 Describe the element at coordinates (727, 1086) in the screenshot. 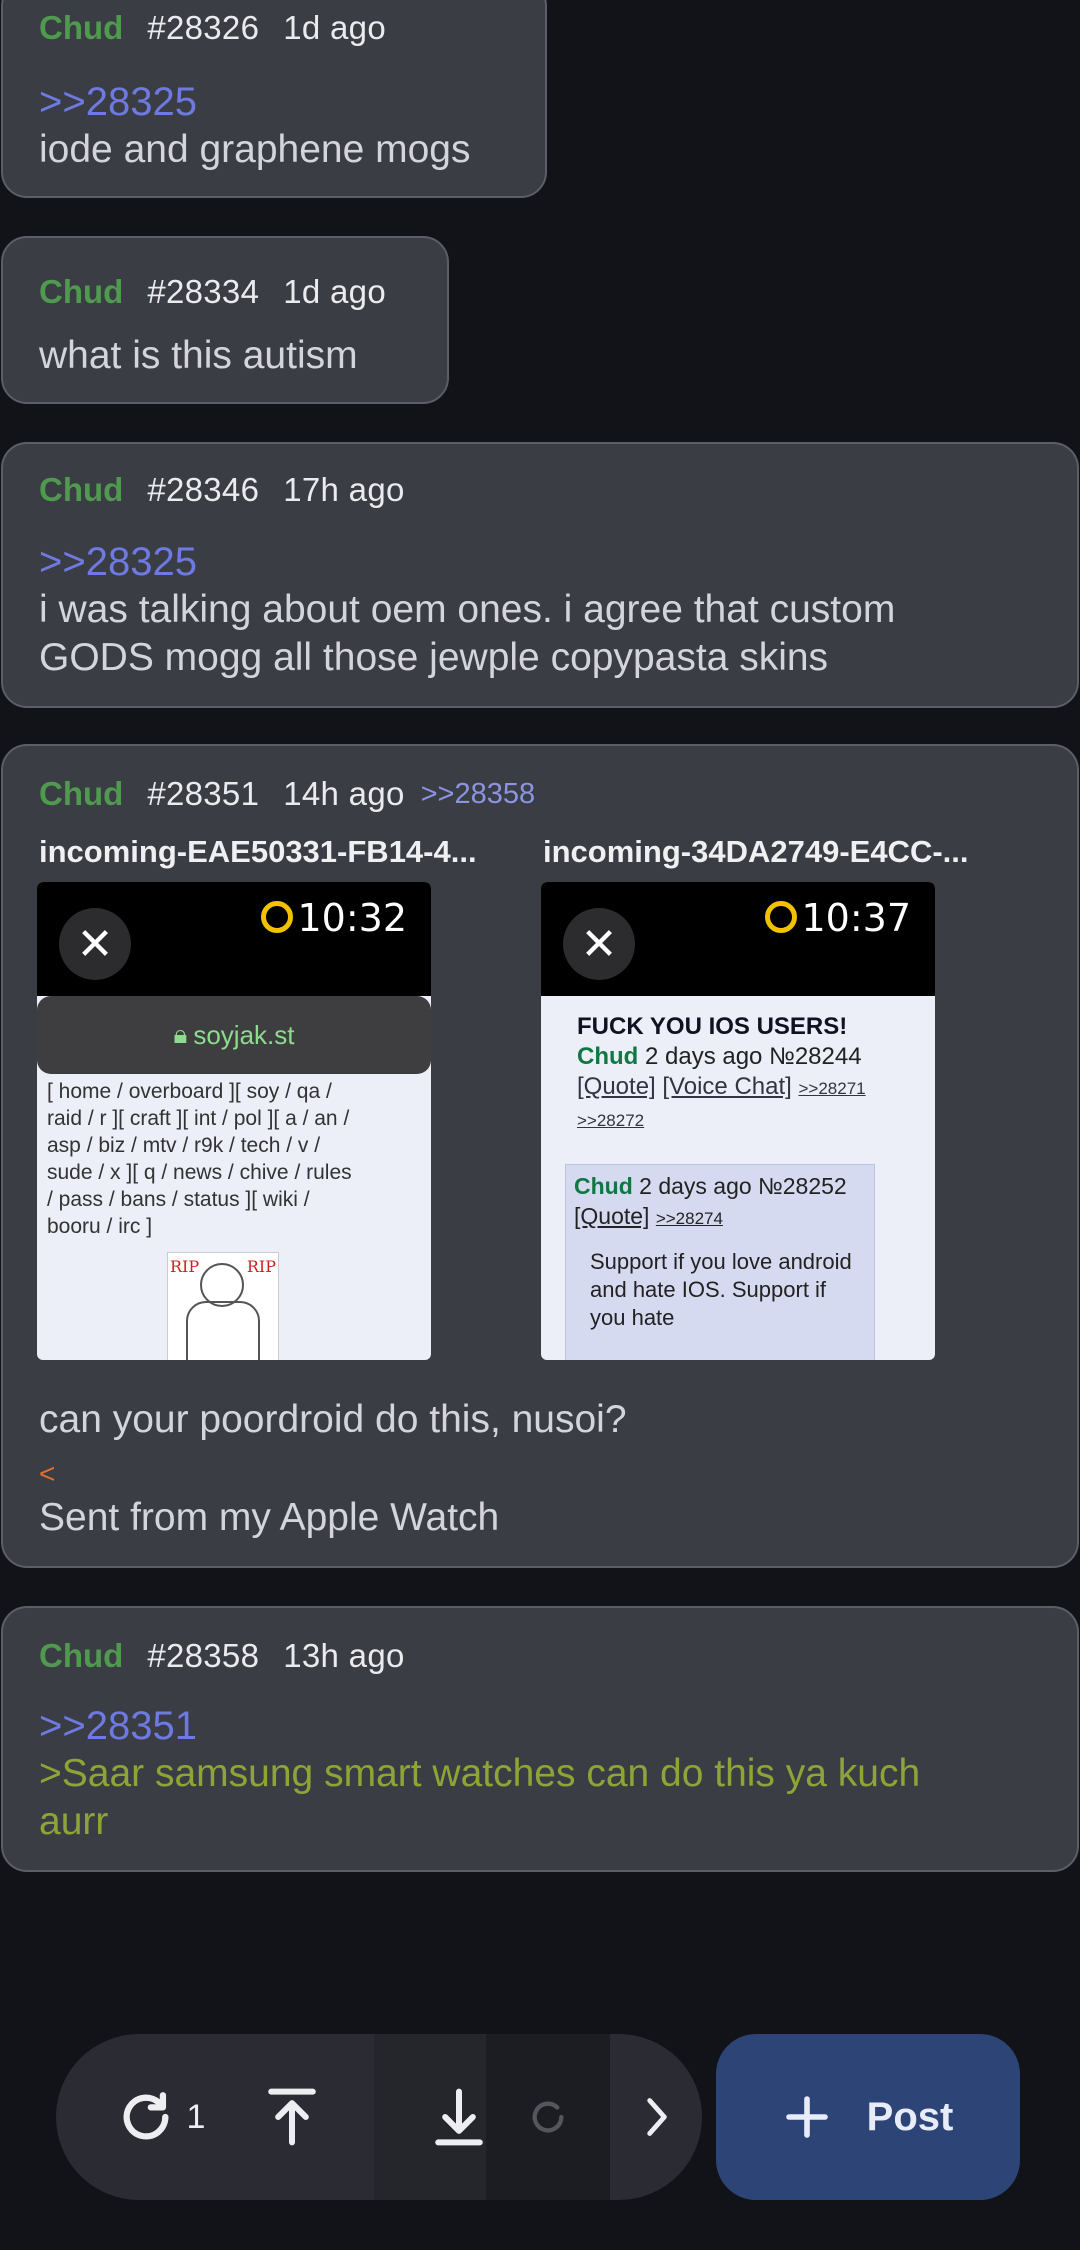

I see `quoted-voice: [Voice Chat]` at that location.